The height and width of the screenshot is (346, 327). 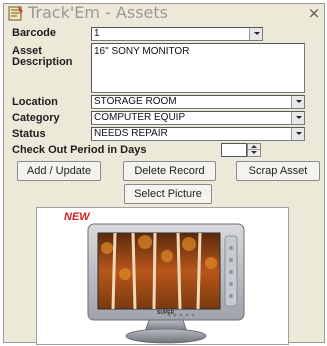 I want to click on description-value: 16" SONY MONITOR, so click(x=142, y=51).